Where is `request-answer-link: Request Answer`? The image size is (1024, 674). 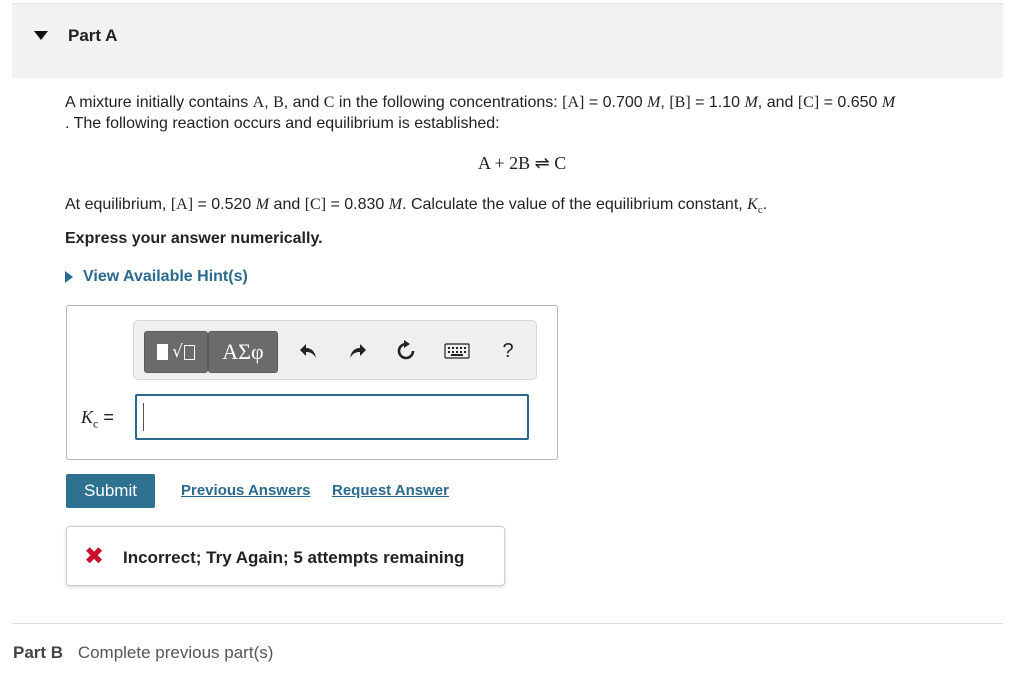
request-answer-link: Request Answer is located at coordinates (390, 490).